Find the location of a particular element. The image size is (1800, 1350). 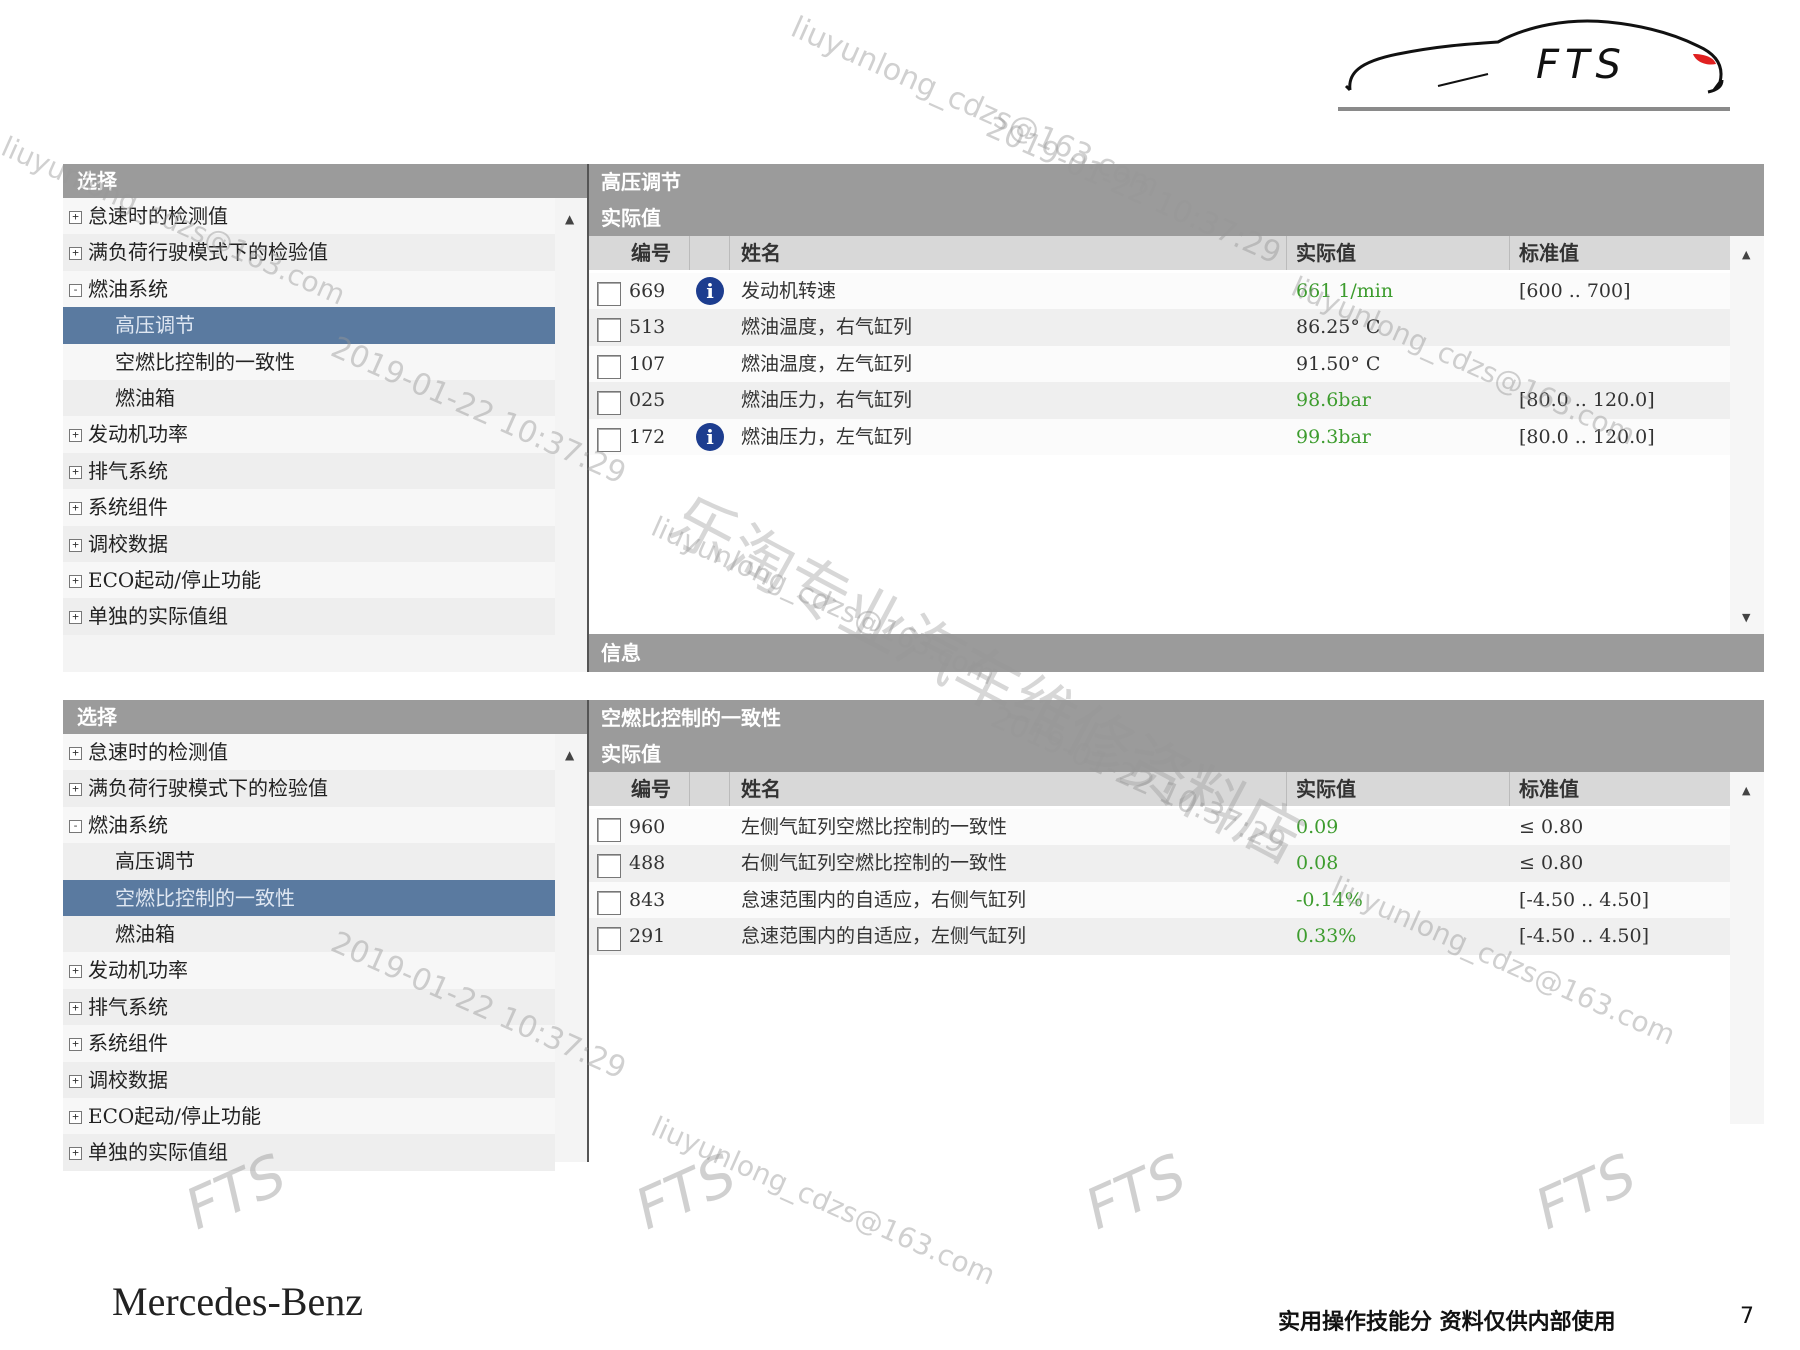

tree-item-label: 燃油箱 is located at coordinates (145, 933).